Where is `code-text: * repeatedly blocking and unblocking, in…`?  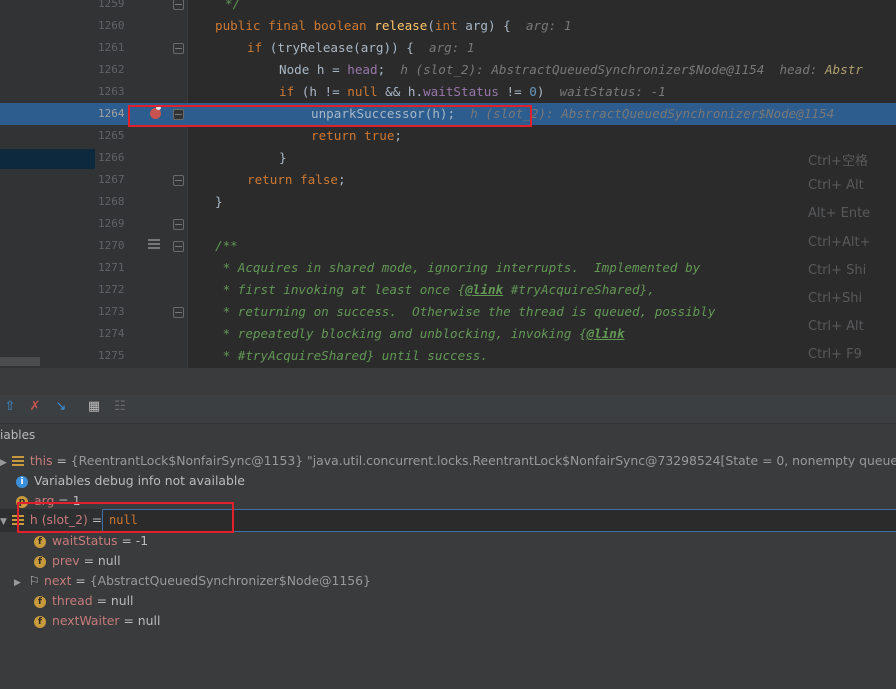
code-text: * repeatedly blocking and unblocking, in… is located at coordinates (420, 333).